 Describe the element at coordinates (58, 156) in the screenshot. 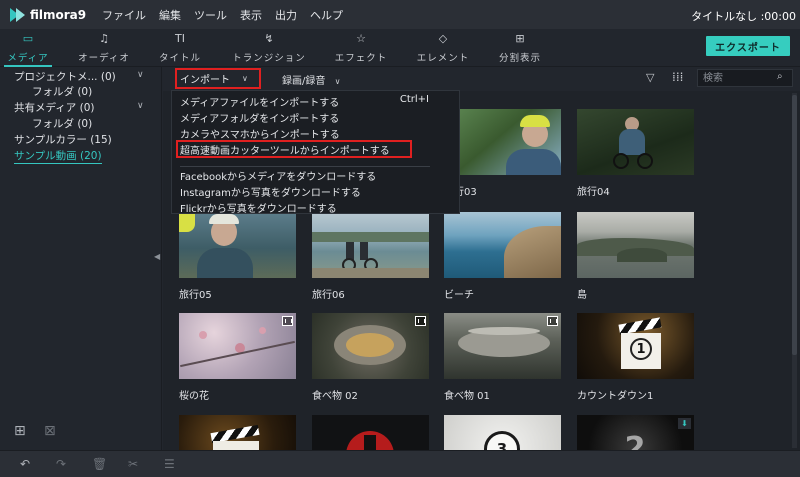

I see `tree-sample-videos: サンプル動画 (20)` at that location.